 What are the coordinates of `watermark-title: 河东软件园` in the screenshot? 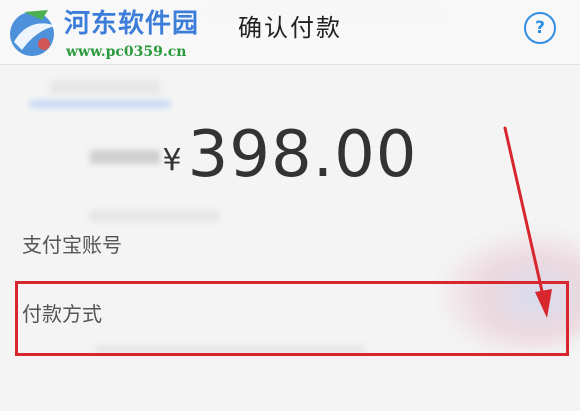 It's located at (132, 24).